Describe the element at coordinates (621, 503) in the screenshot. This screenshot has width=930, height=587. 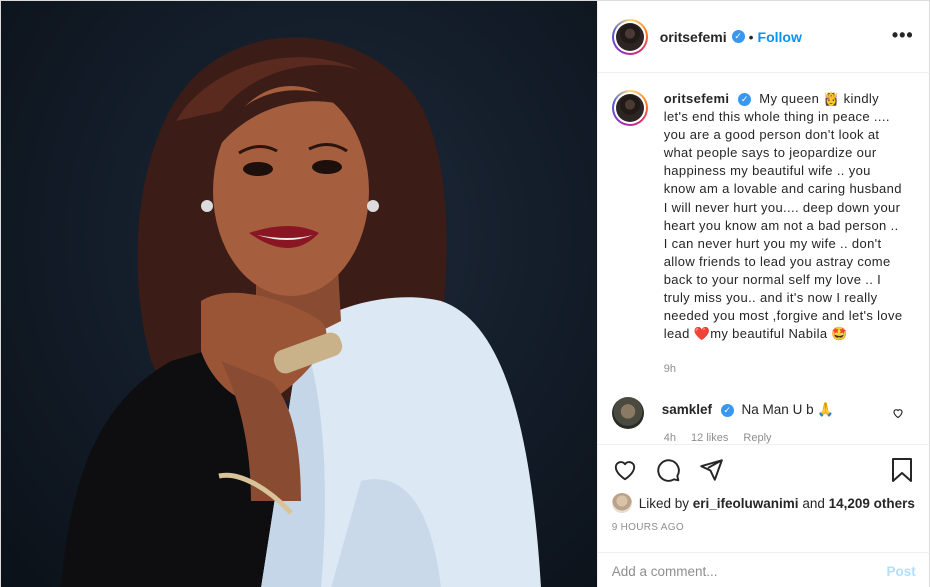
I see `liker-avatar` at that location.